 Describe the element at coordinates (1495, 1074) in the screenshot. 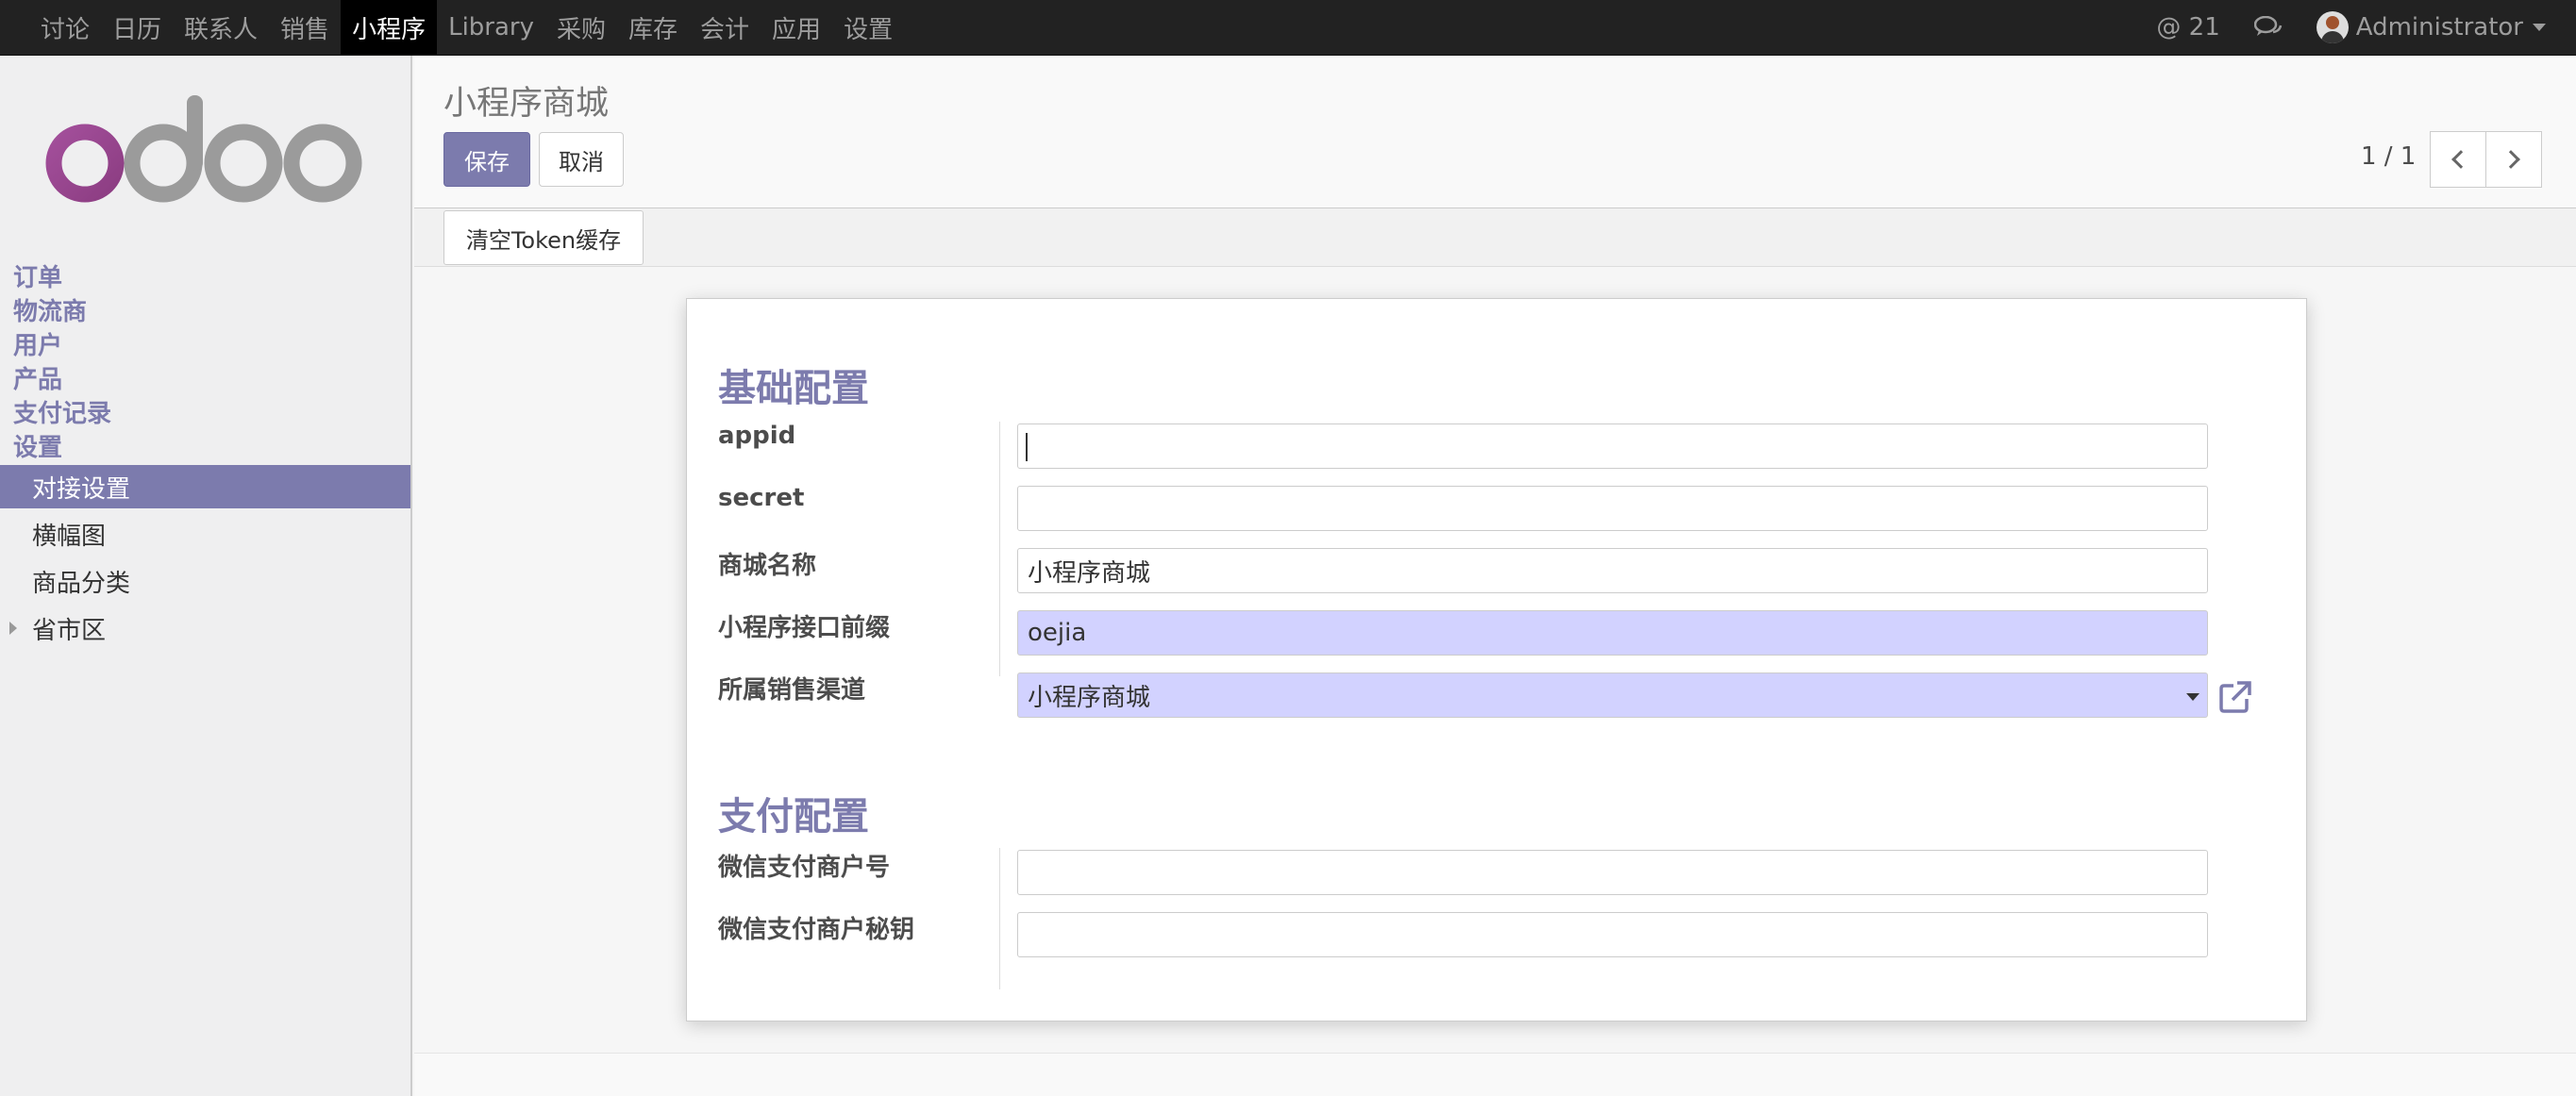

I see `form-footer-area` at that location.